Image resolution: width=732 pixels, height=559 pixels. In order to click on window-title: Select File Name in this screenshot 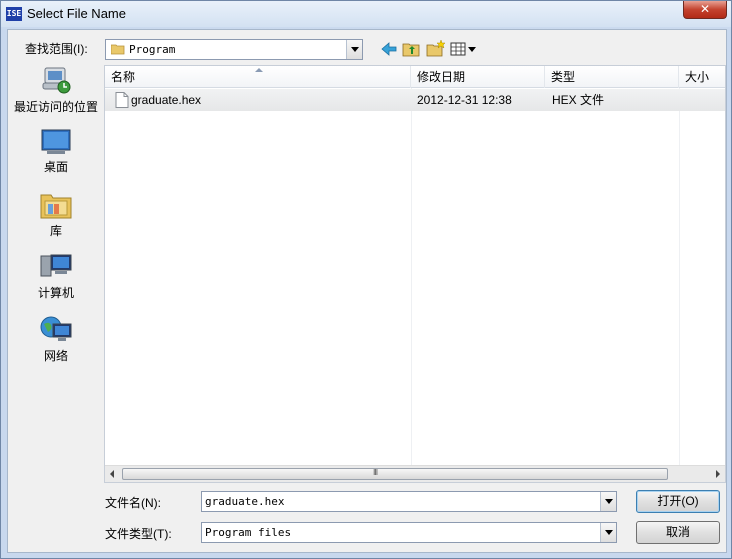, I will do `click(76, 13)`.